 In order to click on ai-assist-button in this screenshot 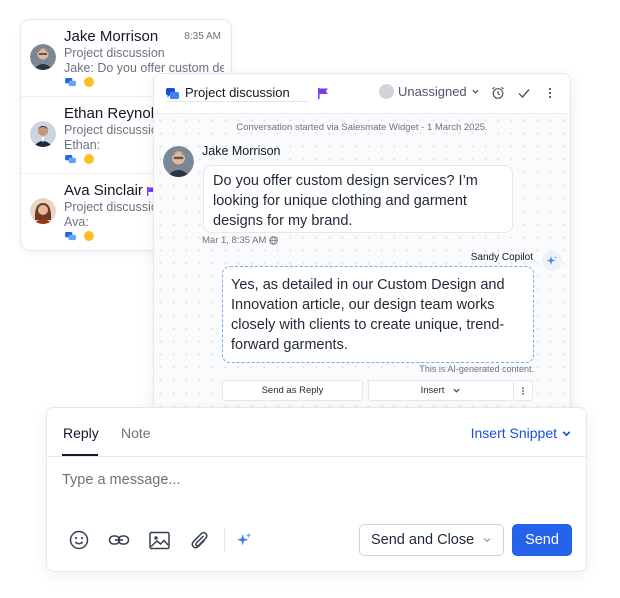, I will do `click(244, 540)`.